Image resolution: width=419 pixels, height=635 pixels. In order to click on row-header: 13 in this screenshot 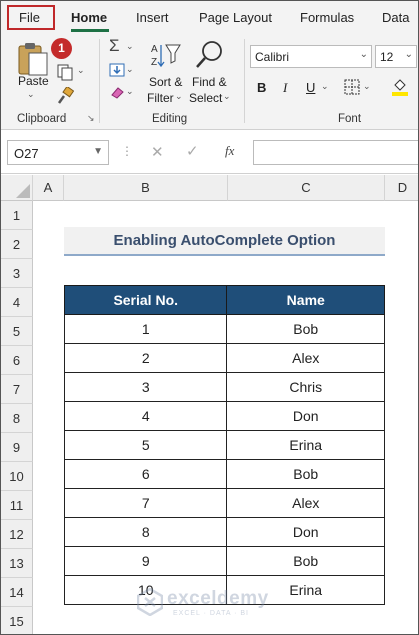, I will do `click(17, 563)`.